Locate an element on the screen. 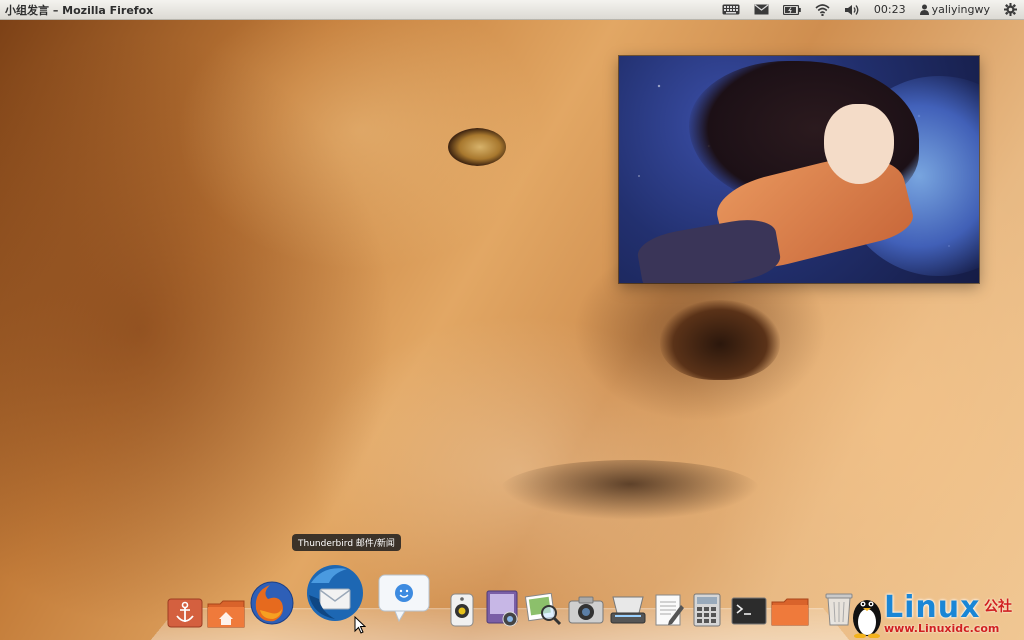 The image size is (1024, 640). clock-text: 00:23 is located at coordinates (889, 9).